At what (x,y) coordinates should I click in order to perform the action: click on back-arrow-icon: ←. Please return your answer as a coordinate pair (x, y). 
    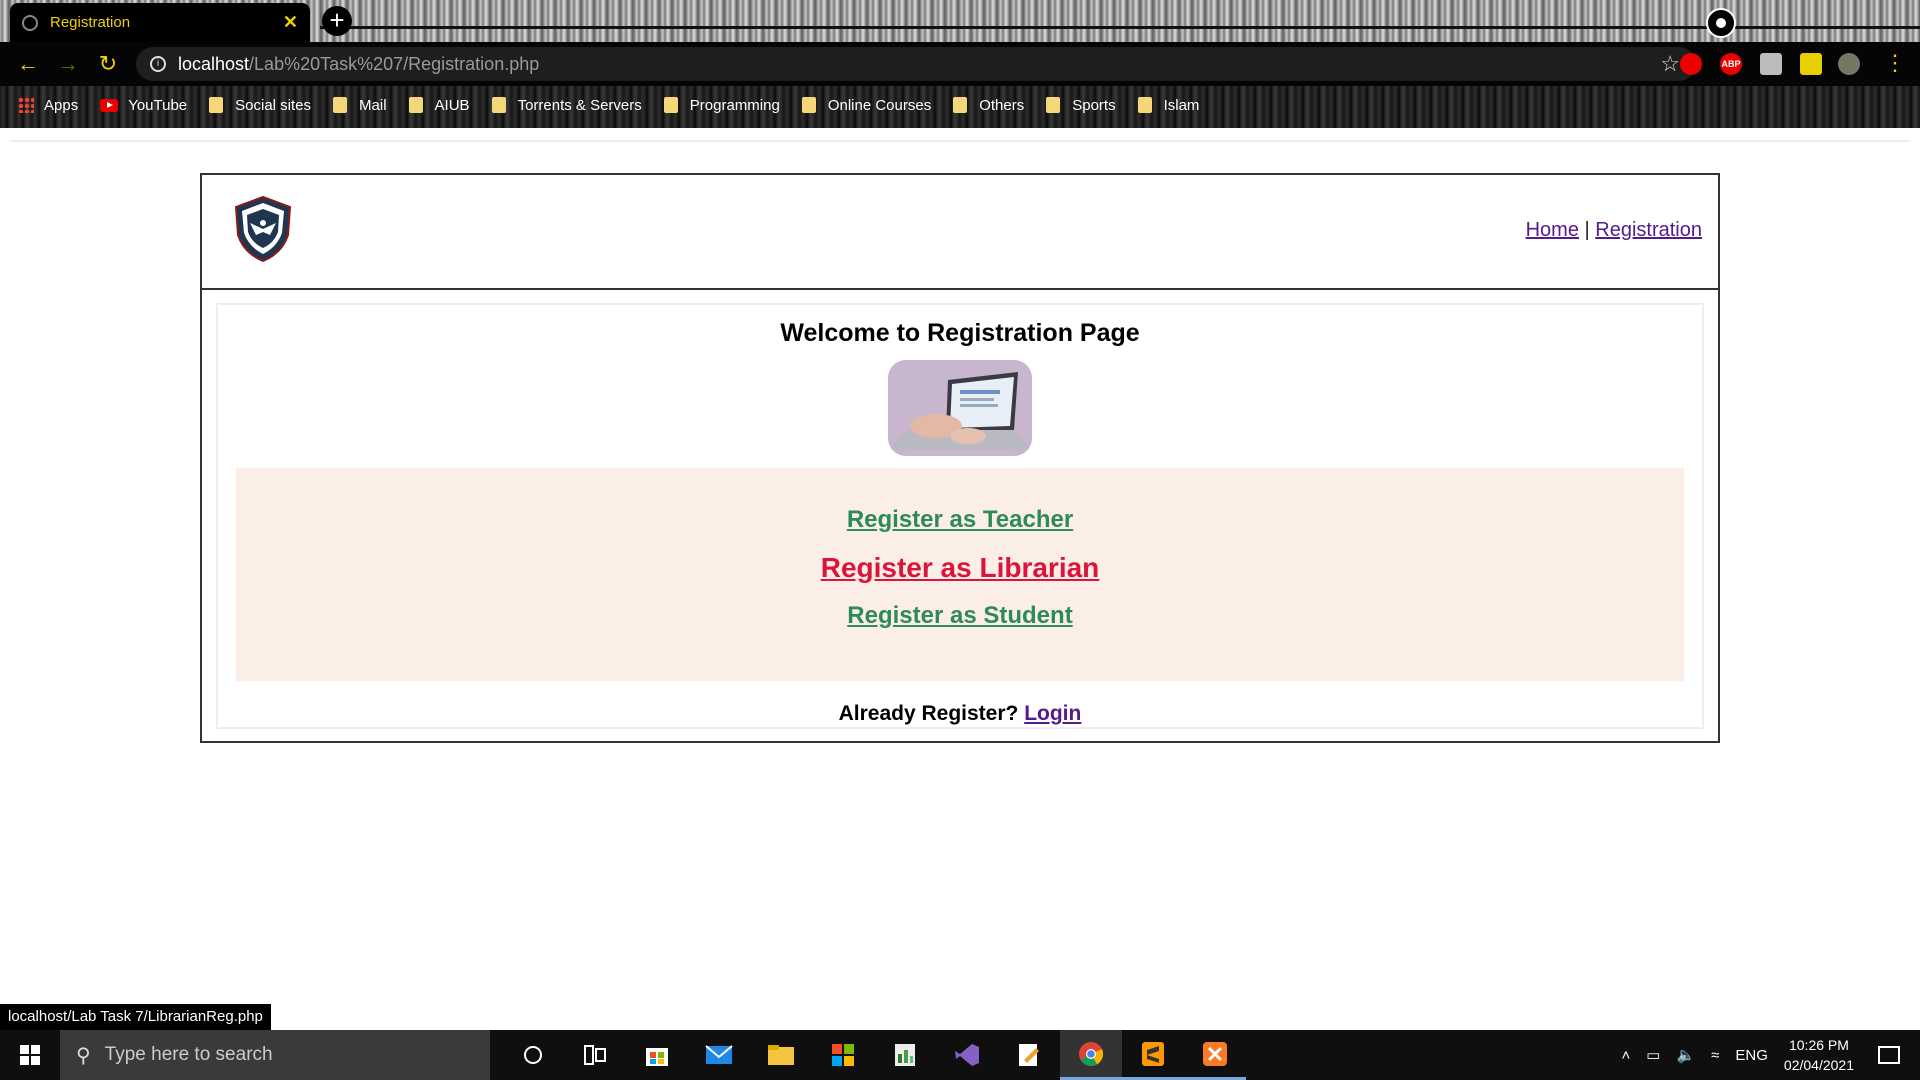
    Looking at the image, I should click on (28, 64).